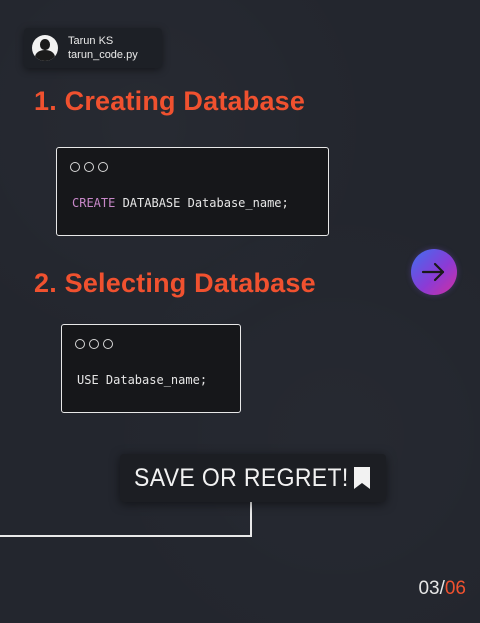 The image size is (480, 623). I want to click on bookmark-icon, so click(362, 478).